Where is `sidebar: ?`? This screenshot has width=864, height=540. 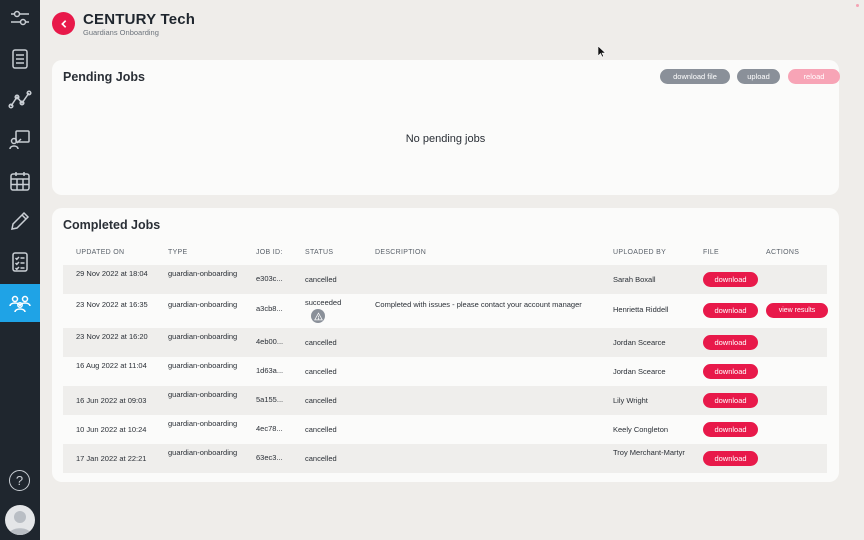
sidebar: ? is located at coordinates (20, 270).